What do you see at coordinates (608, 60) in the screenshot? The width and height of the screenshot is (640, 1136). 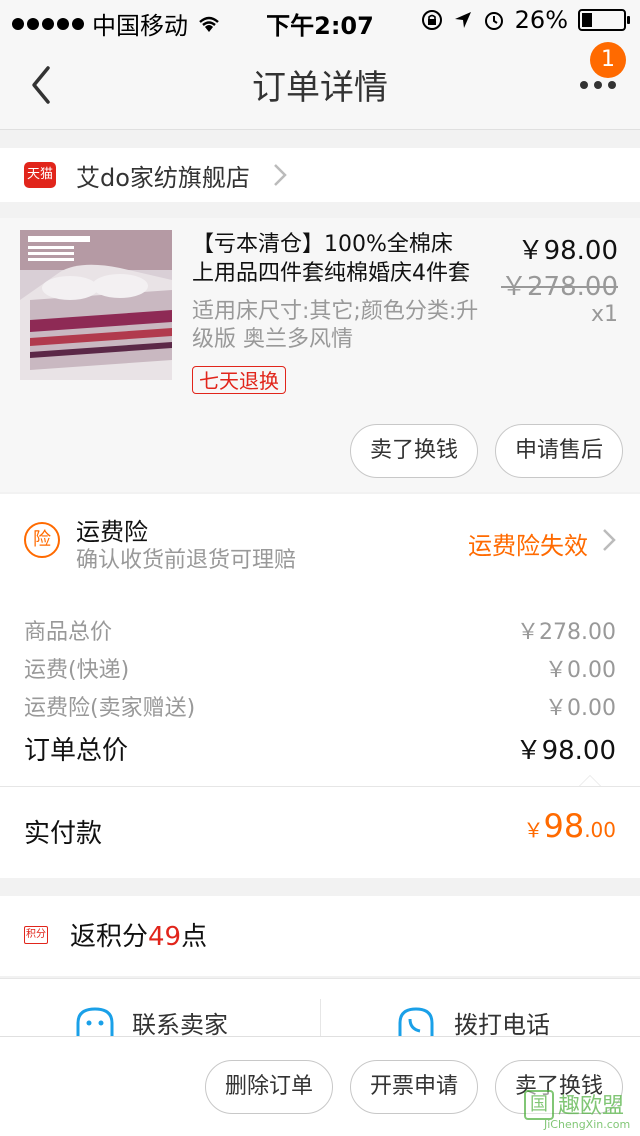 I see `notification-badge: 1` at bounding box center [608, 60].